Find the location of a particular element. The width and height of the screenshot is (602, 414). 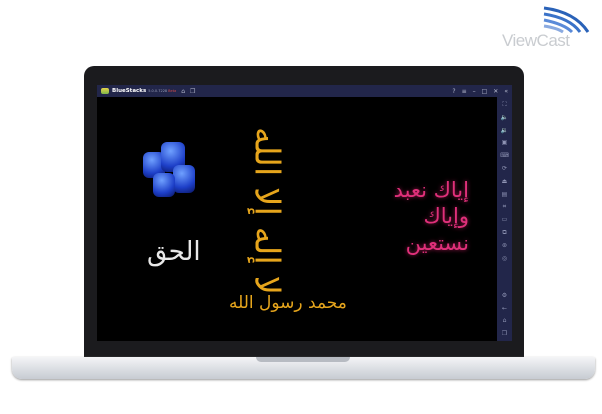

keyboard-icon: ⌨ is located at coordinates (504, 156).